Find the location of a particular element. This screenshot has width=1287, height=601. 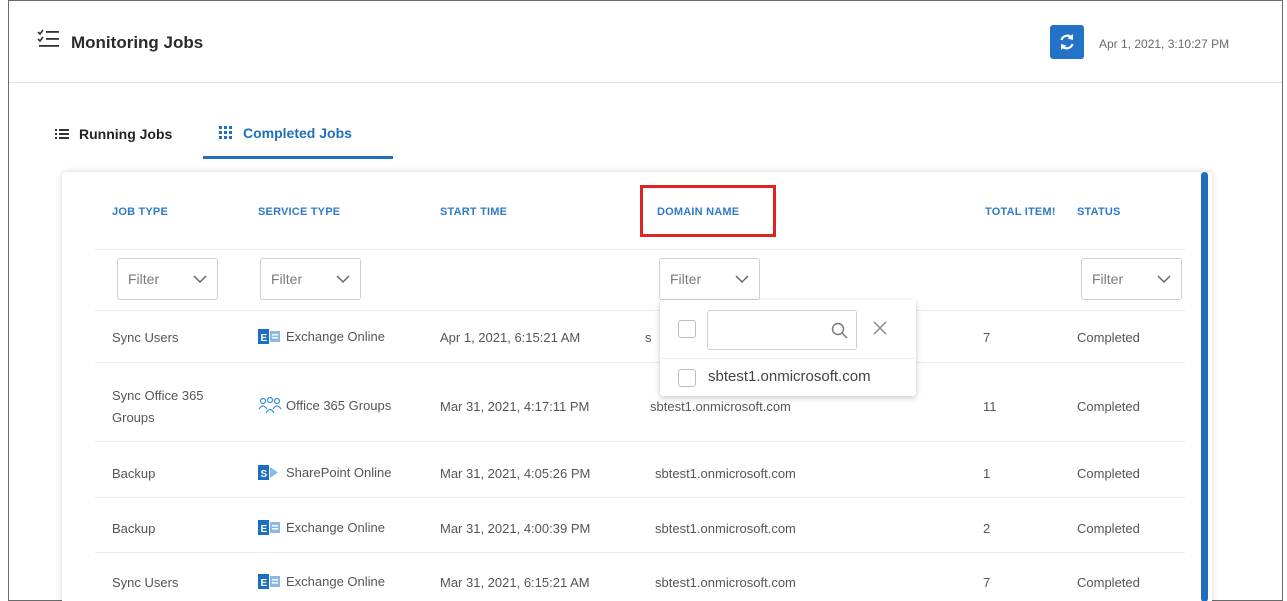

page-title: Monitoring Jobs is located at coordinates (137, 42).